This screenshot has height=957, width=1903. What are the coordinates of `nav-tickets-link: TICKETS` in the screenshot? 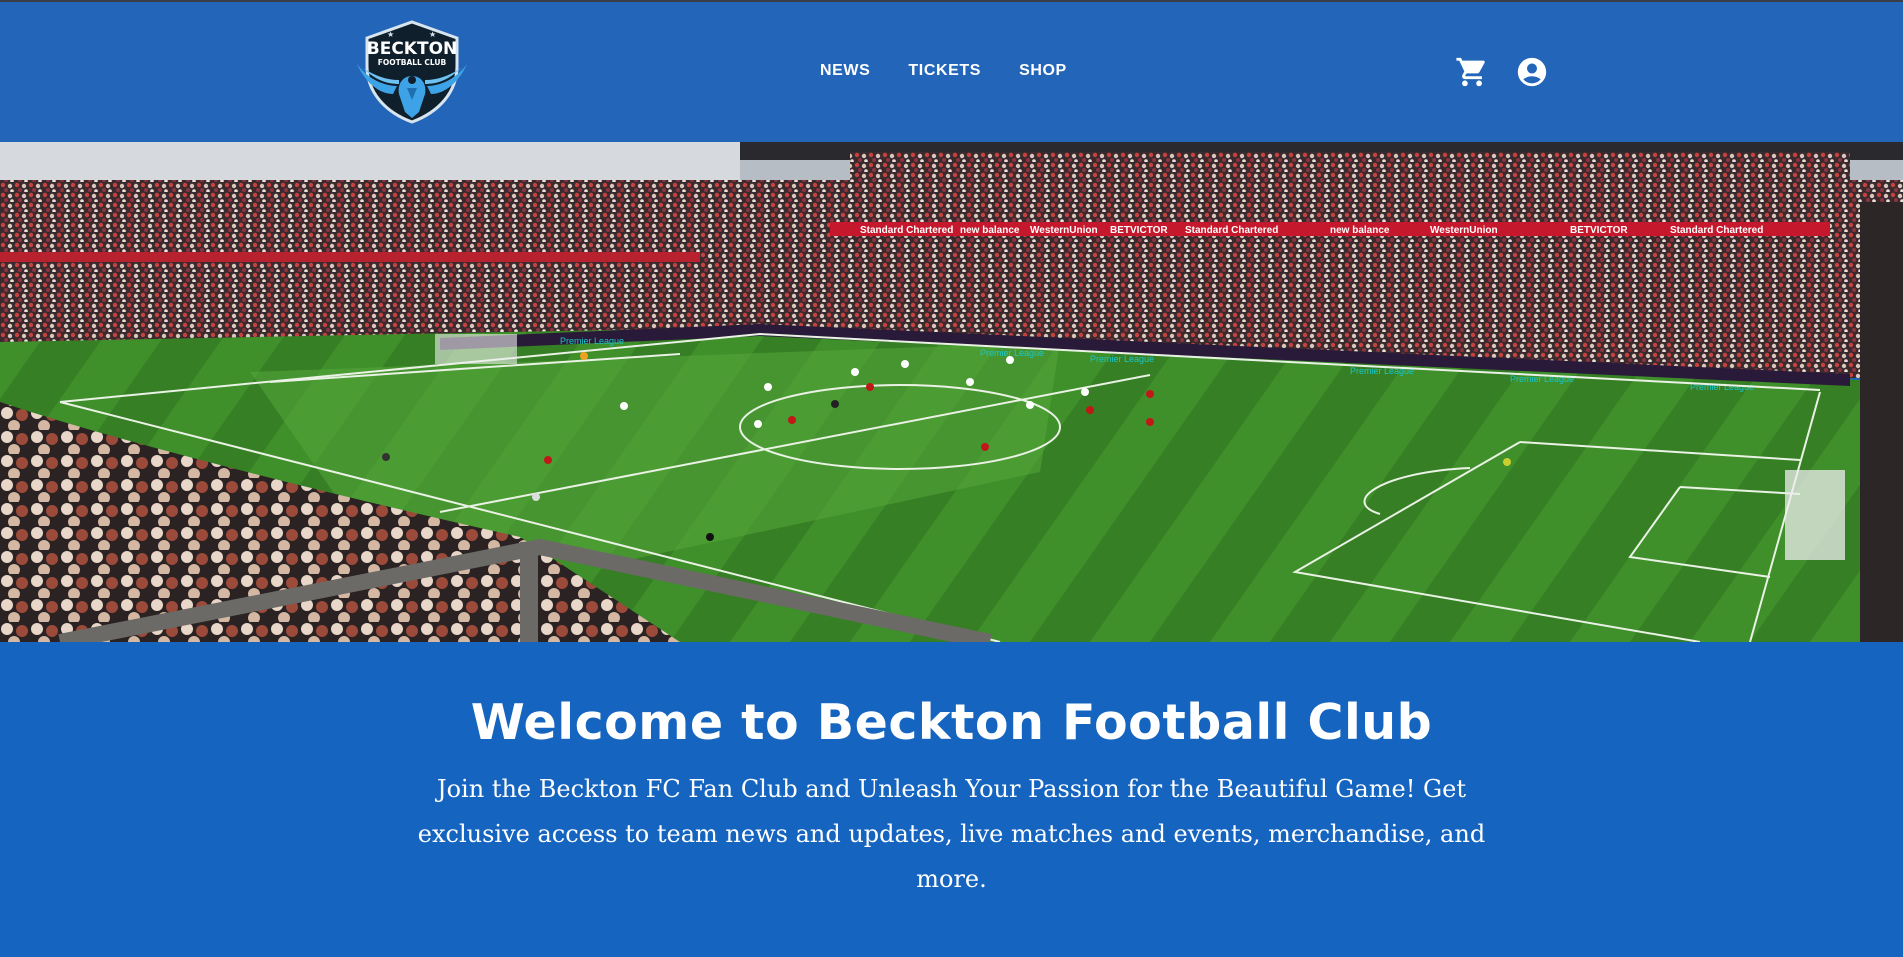 It's located at (944, 71).